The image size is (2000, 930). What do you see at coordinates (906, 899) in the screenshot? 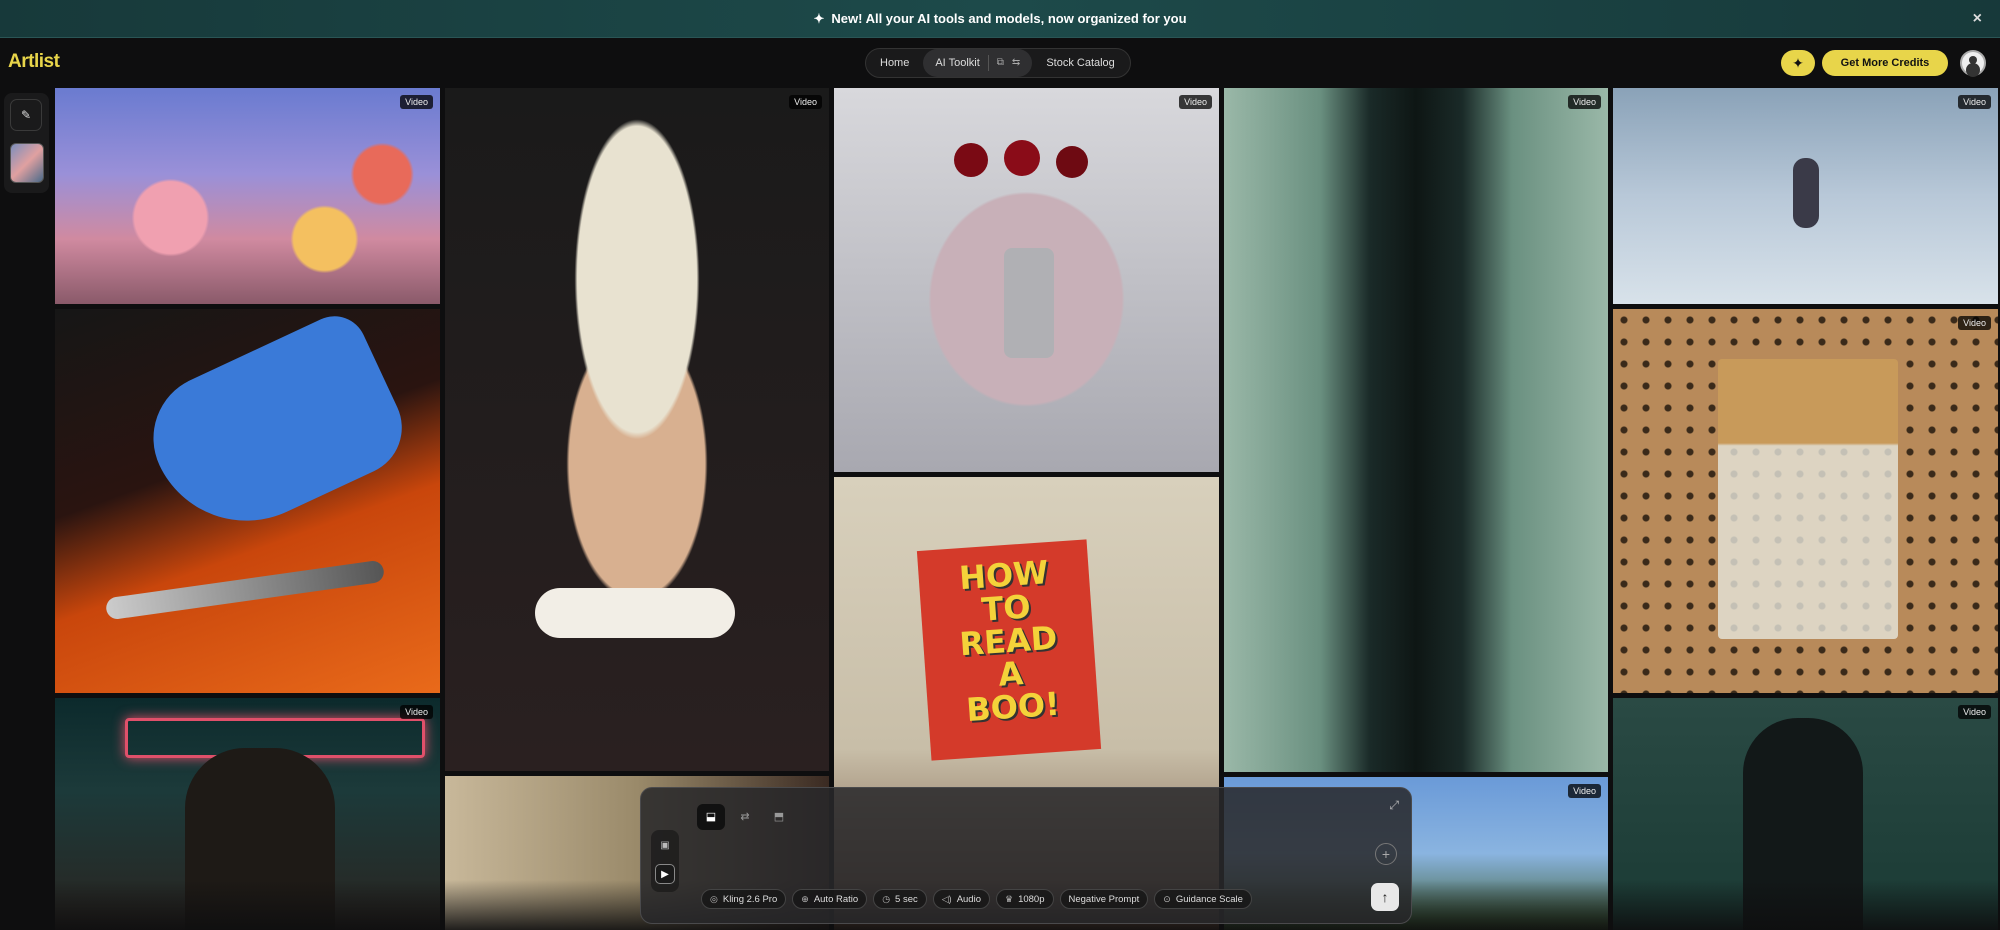
I see `chip-label: 5 sec` at bounding box center [906, 899].